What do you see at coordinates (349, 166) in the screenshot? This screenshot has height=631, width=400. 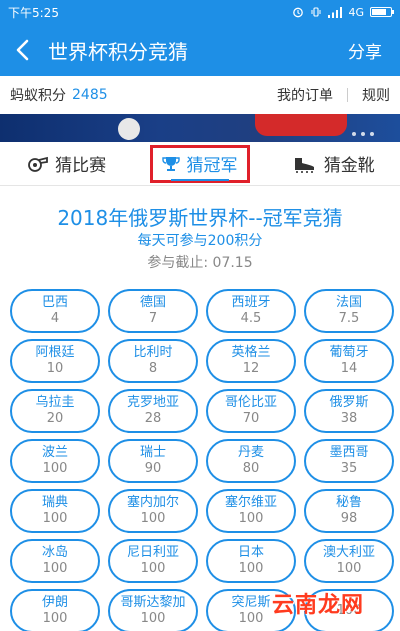 I see `tab-label: 猜金靴` at bounding box center [349, 166].